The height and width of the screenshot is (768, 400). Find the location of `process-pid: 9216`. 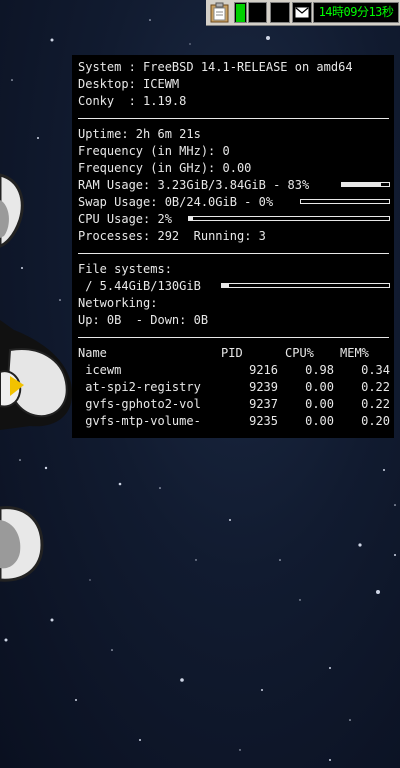

process-pid: 9216 is located at coordinates (263, 370).